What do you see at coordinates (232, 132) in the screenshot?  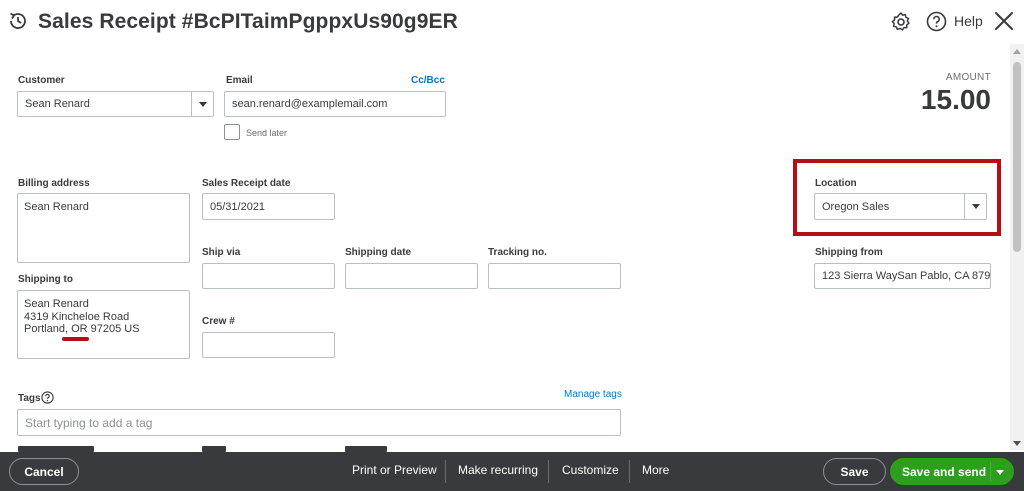 I see `send-later-checkbox` at bounding box center [232, 132].